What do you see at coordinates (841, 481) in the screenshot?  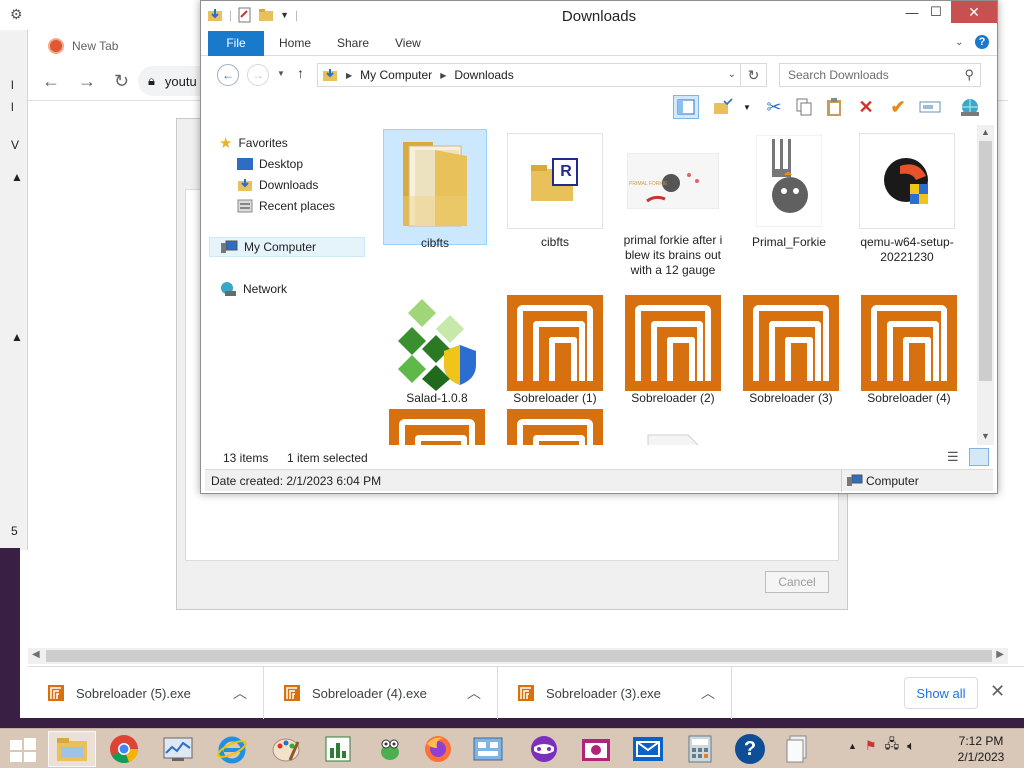 I see `details-divider` at bounding box center [841, 481].